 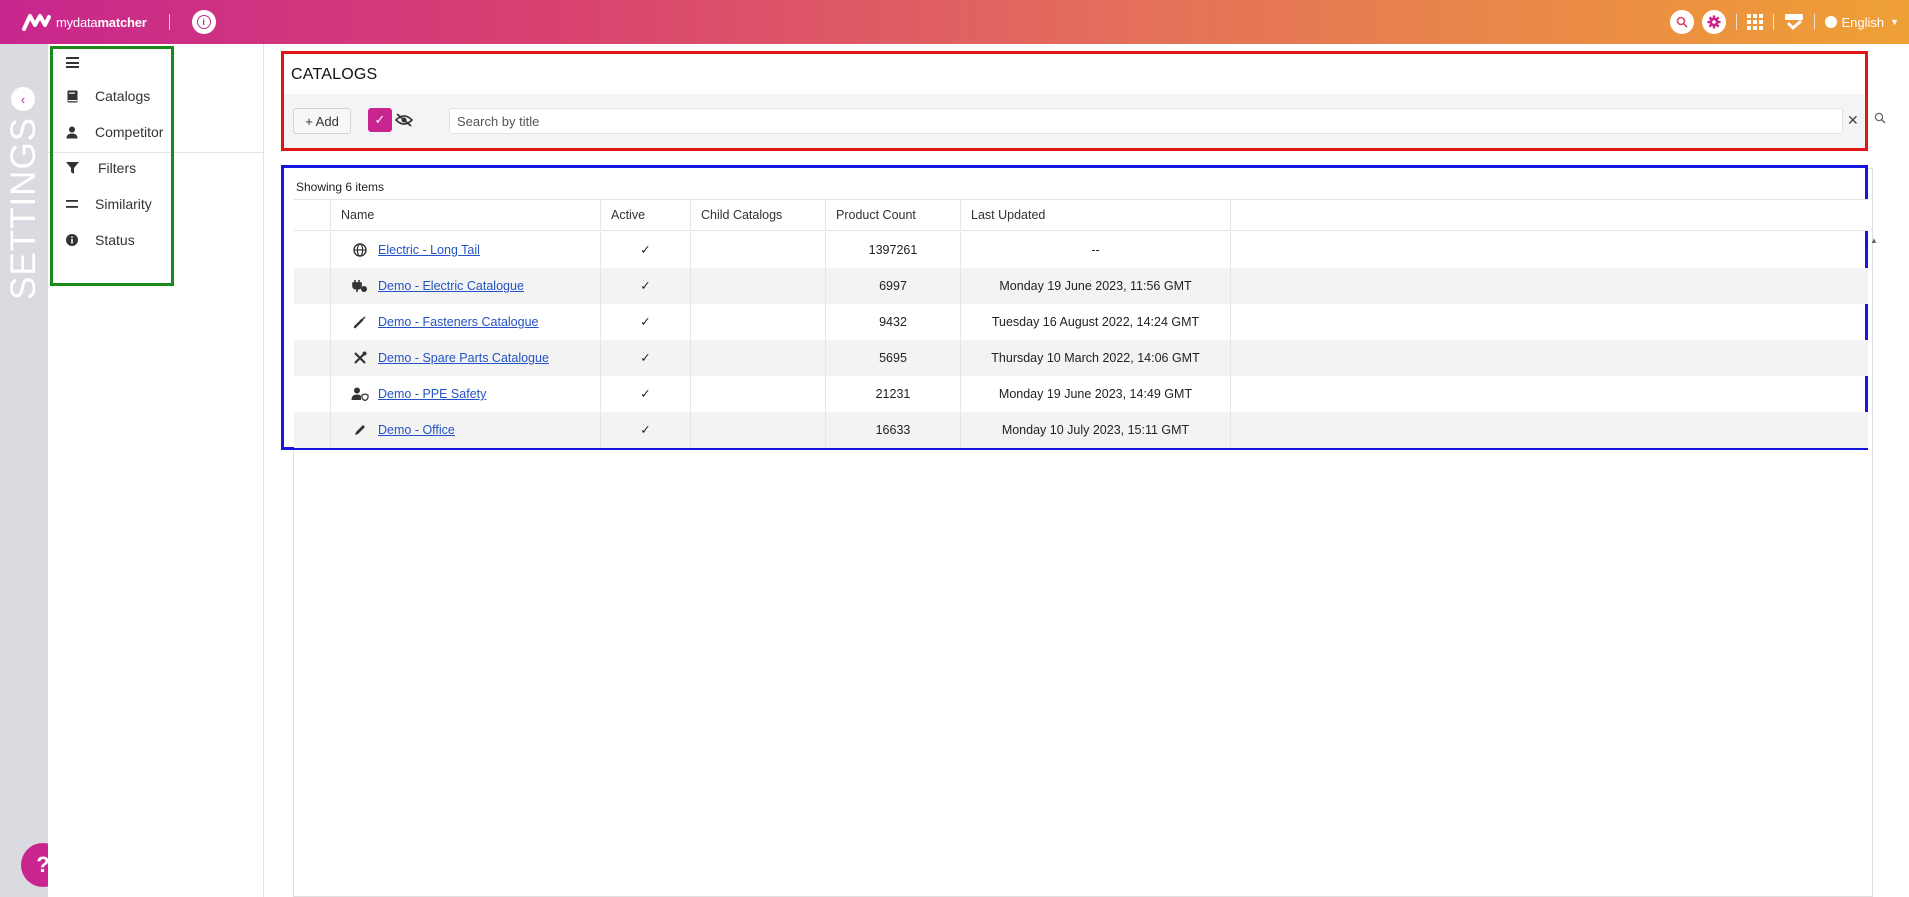 I want to click on menu-item-label: Filters, so click(x=117, y=168).